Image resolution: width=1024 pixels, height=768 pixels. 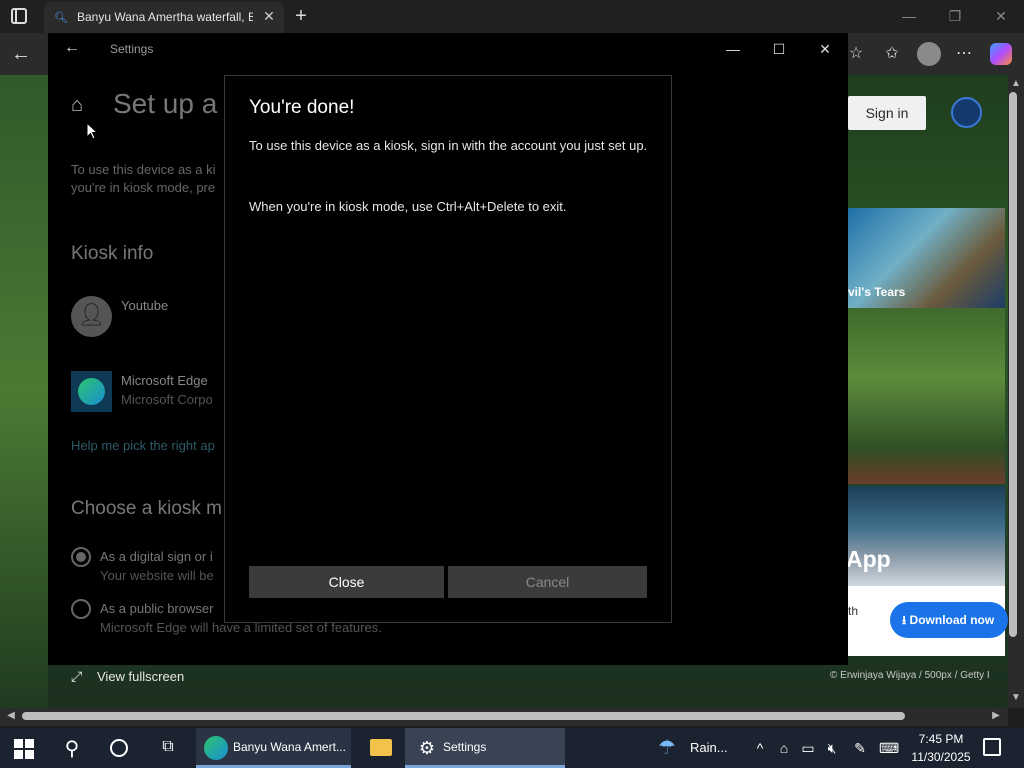 What do you see at coordinates (346, 582) in the screenshot?
I see `close-button: Close` at bounding box center [346, 582].